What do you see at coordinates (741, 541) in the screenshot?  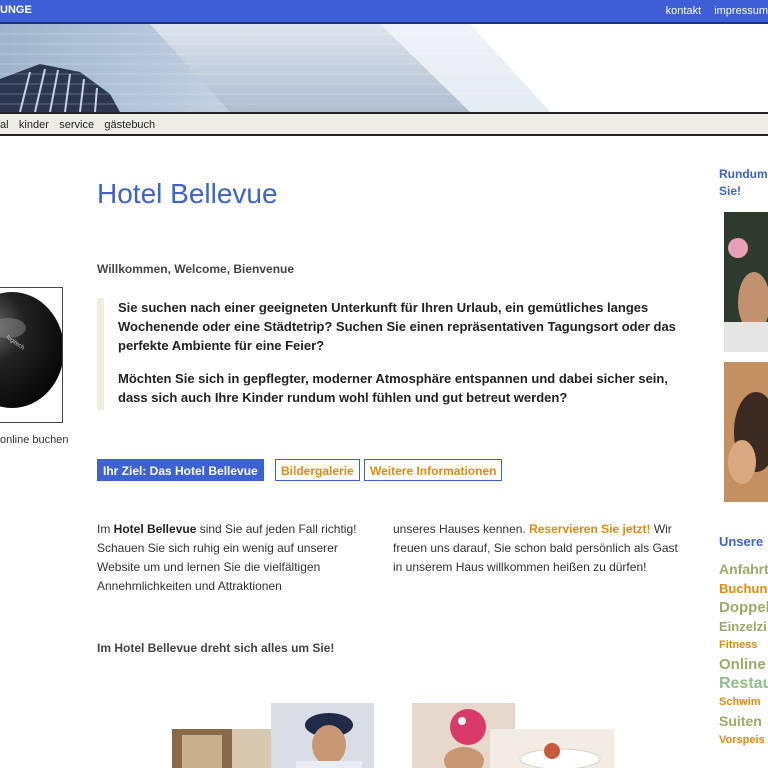 I see `tag-cloud-heading: Unsere` at bounding box center [741, 541].